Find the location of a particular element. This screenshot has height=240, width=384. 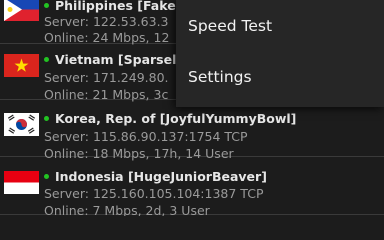

server-name-text: Indonesia [HugeJuniorBeaver] is located at coordinates (161, 176).